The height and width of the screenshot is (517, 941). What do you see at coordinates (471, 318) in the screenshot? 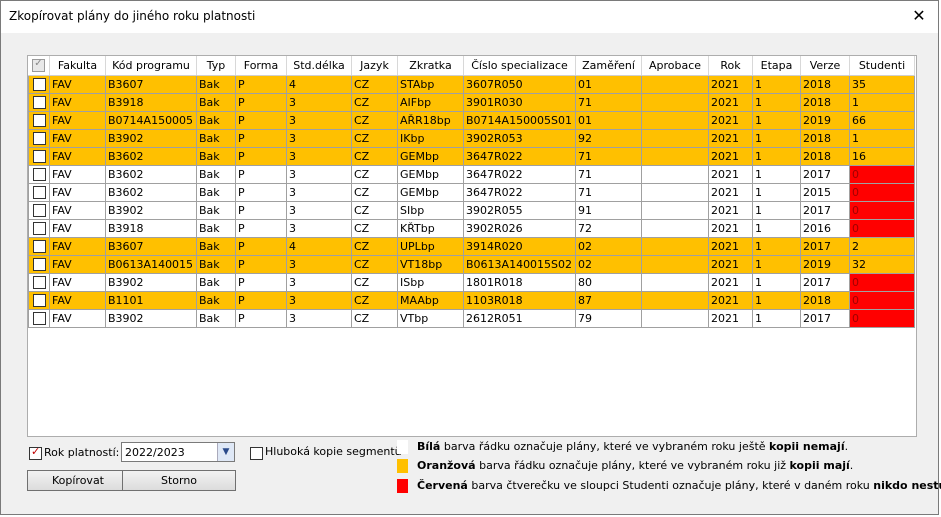
I see `table-row: FAV B3902 Bak P 3 CZ VTbp 2612R051 79 2021 1 2017 0` at bounding box center [471, 318].